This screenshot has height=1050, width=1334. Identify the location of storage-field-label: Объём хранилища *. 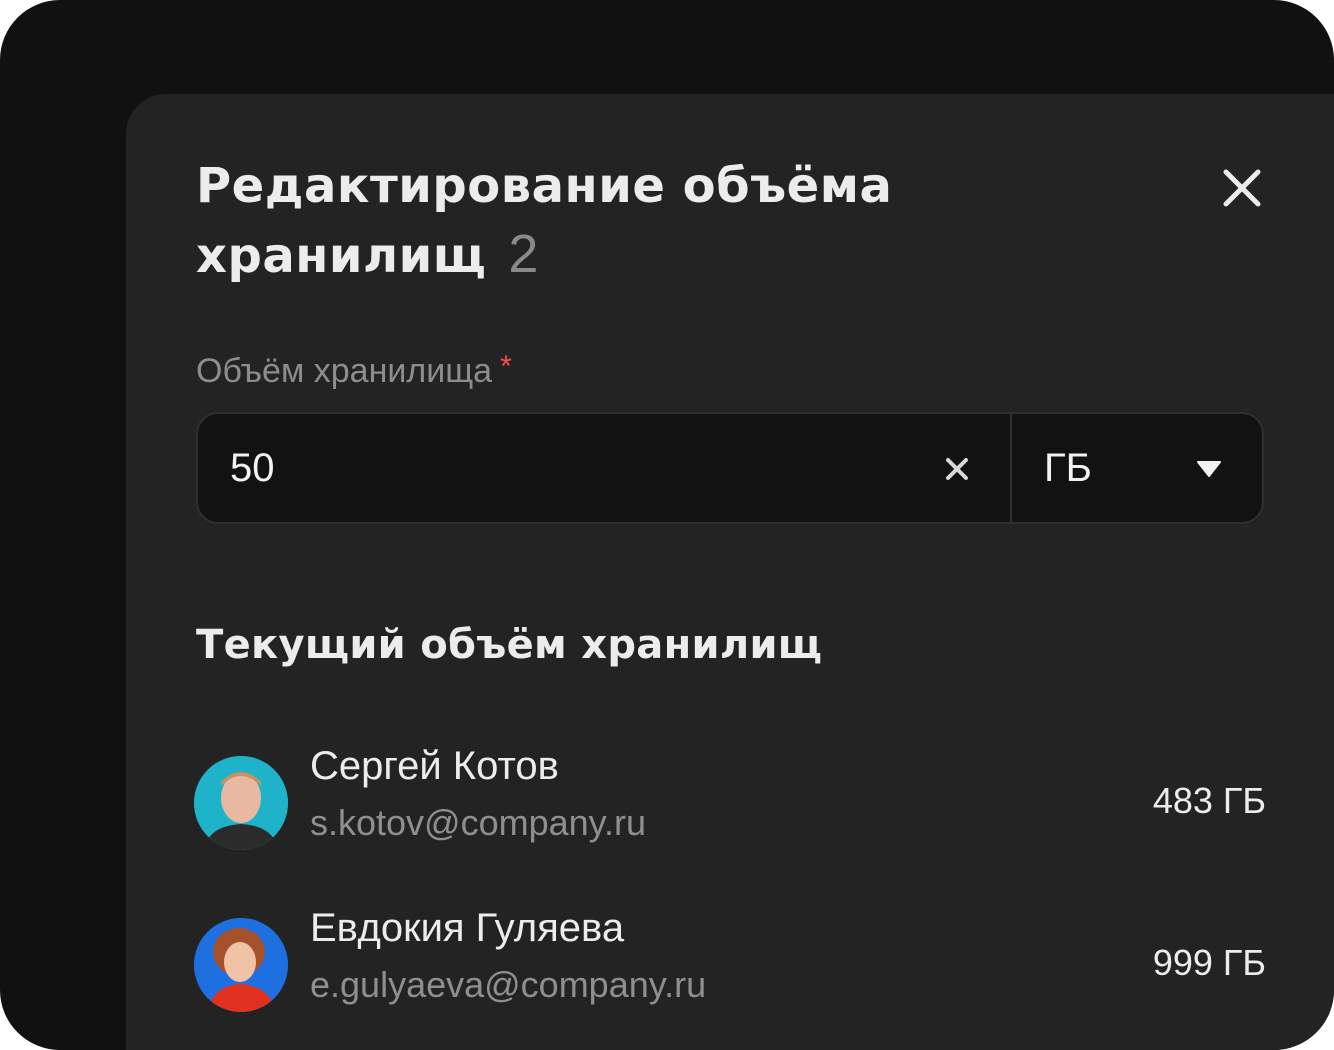
(354, 370).